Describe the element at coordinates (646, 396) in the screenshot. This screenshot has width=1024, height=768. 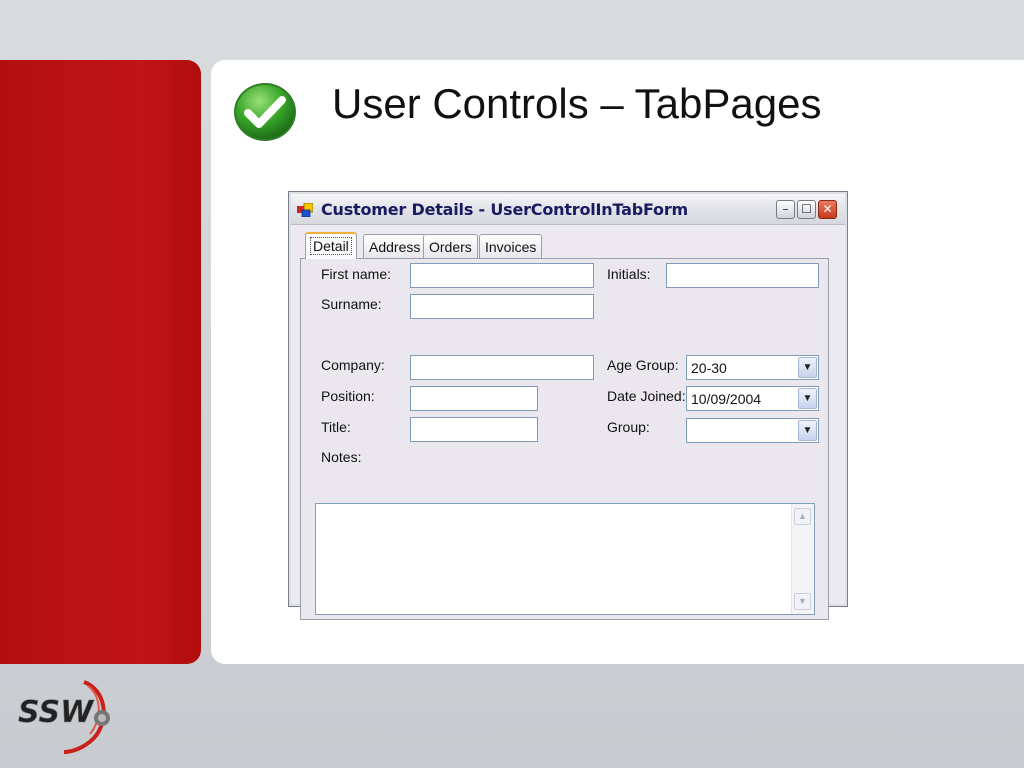
I see `date-joined-label: Date Joined:` at that location.